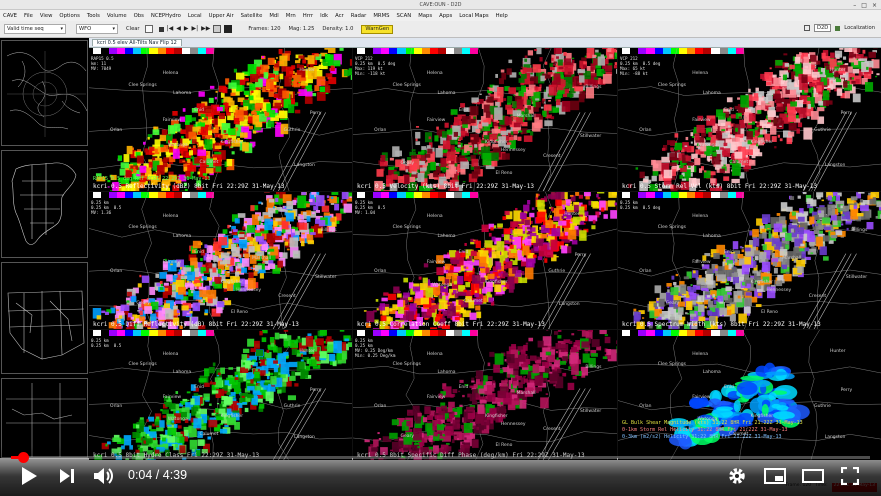  Describe the element at coordinates (67, 476) in the screenshot. I see `next-button` at that location.